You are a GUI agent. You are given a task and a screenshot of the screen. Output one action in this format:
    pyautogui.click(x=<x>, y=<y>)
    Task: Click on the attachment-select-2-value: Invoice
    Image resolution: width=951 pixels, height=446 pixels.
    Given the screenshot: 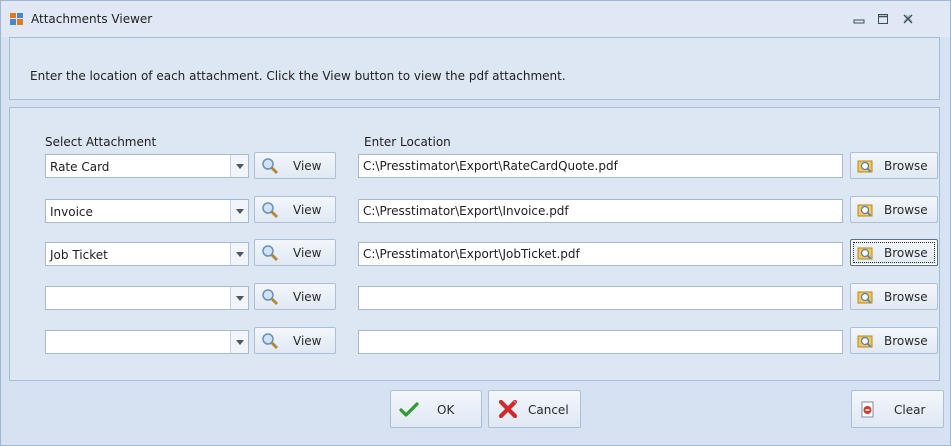 What is the action you would take?
    pyautogui.click(x=71, y=212)
    